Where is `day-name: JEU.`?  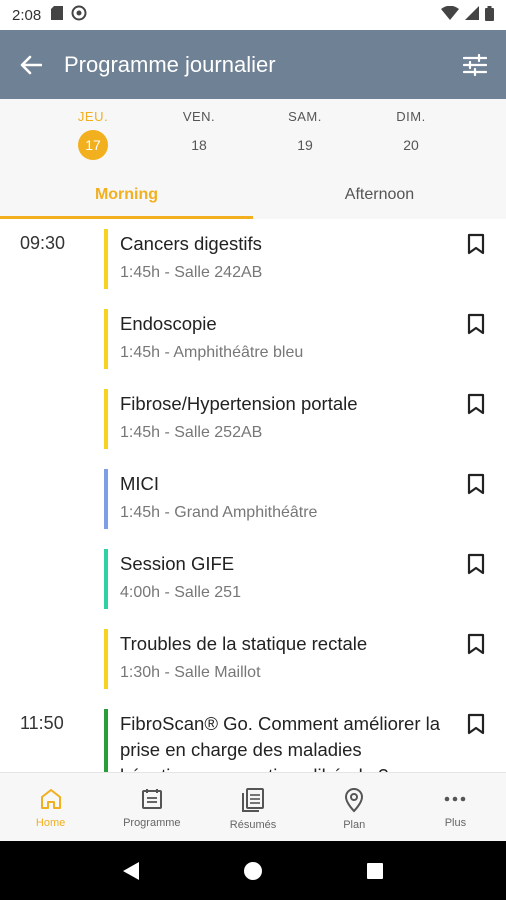 day-name: JEU. is located at coordinates (93, 116).